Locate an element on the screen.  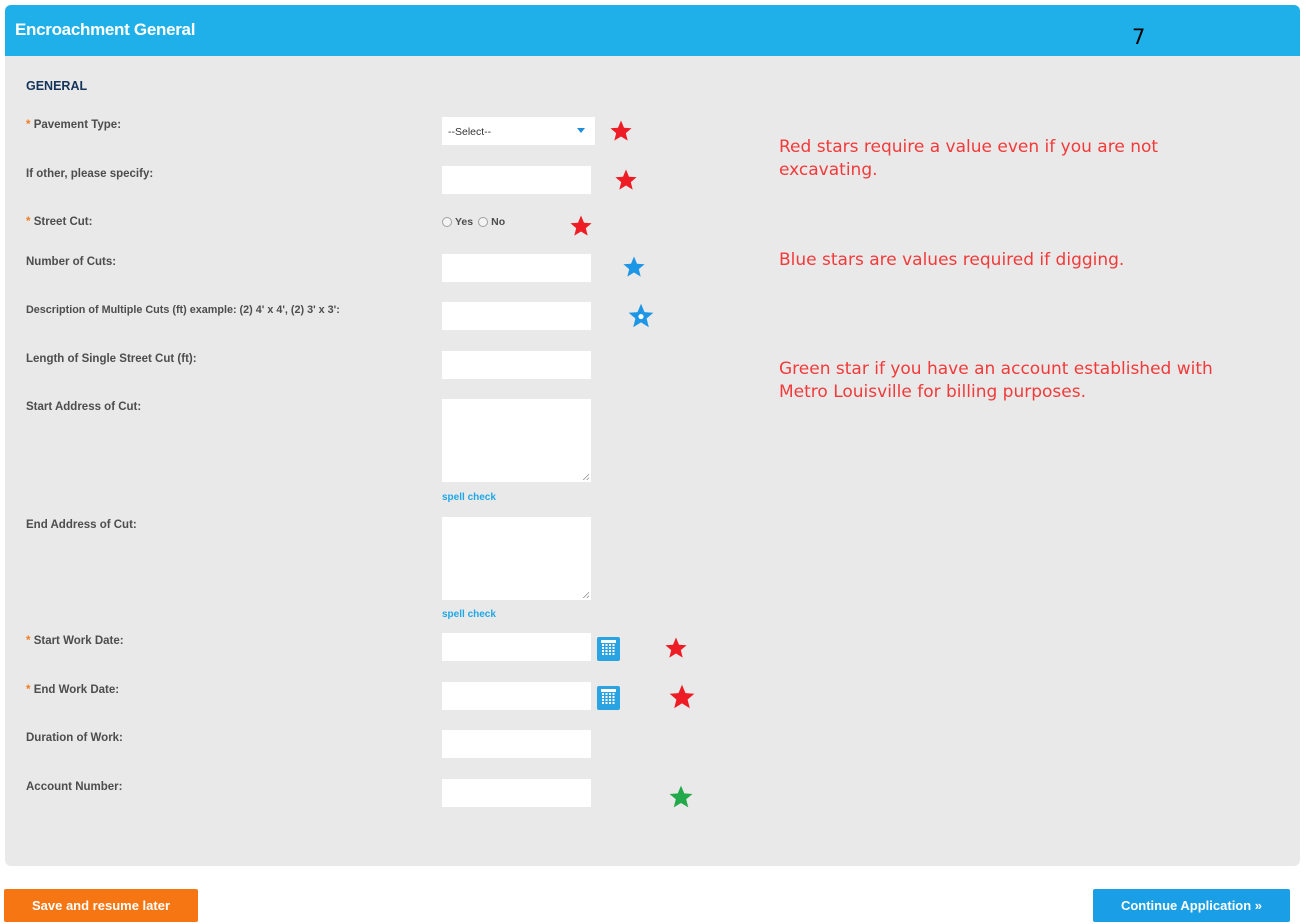
page-number: 7 is located at coordinates (1139, 37).